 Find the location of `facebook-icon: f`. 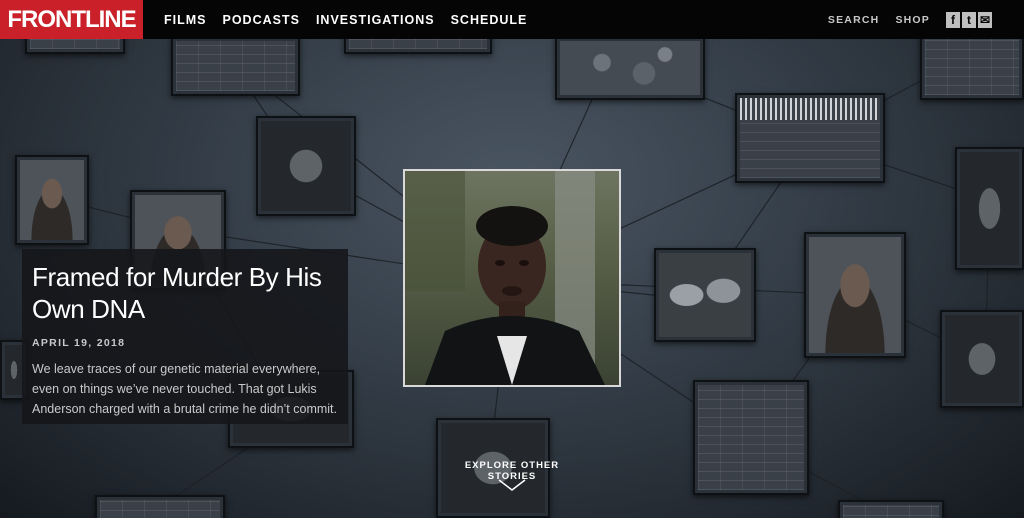

facebook-icon: f is located at coordinates (953, 19).